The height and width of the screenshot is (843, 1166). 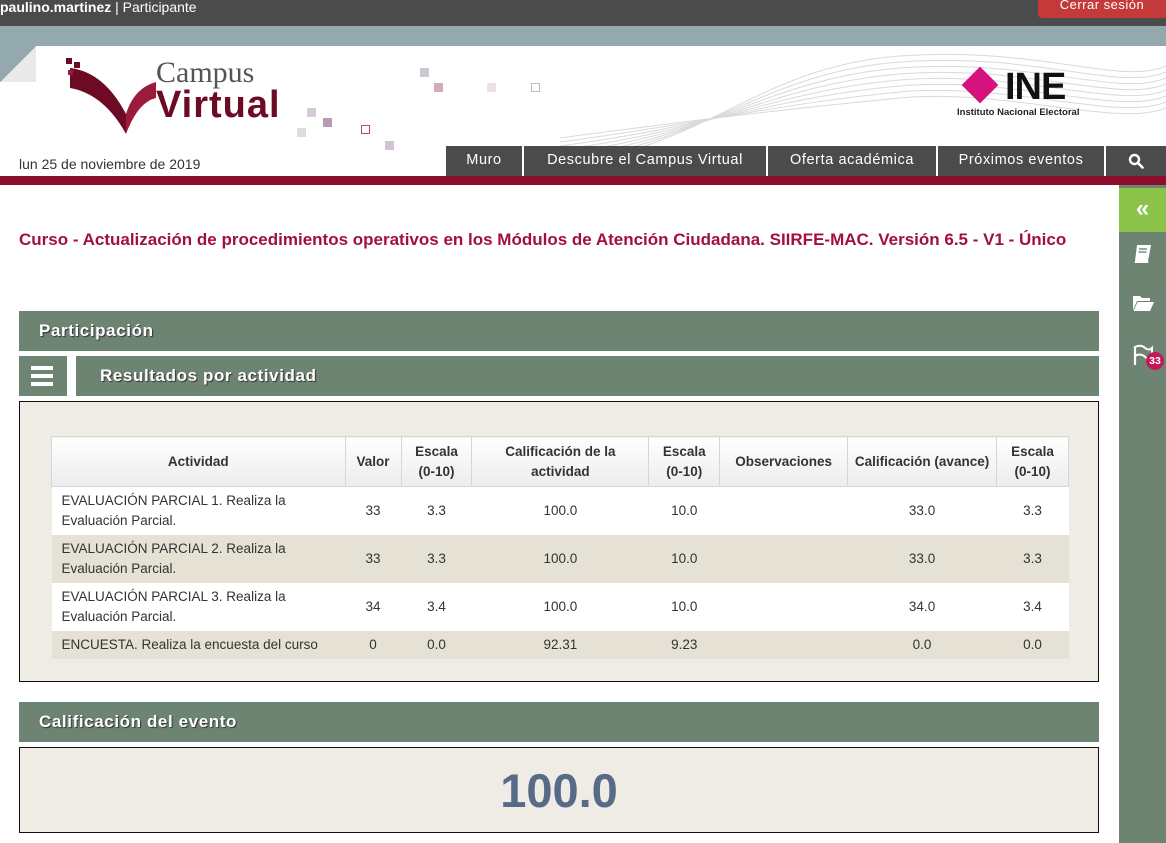 What do you see at coordinates (43, 376) in the screenshot?
I see `menu-icon` at bounding box center [43, 376].